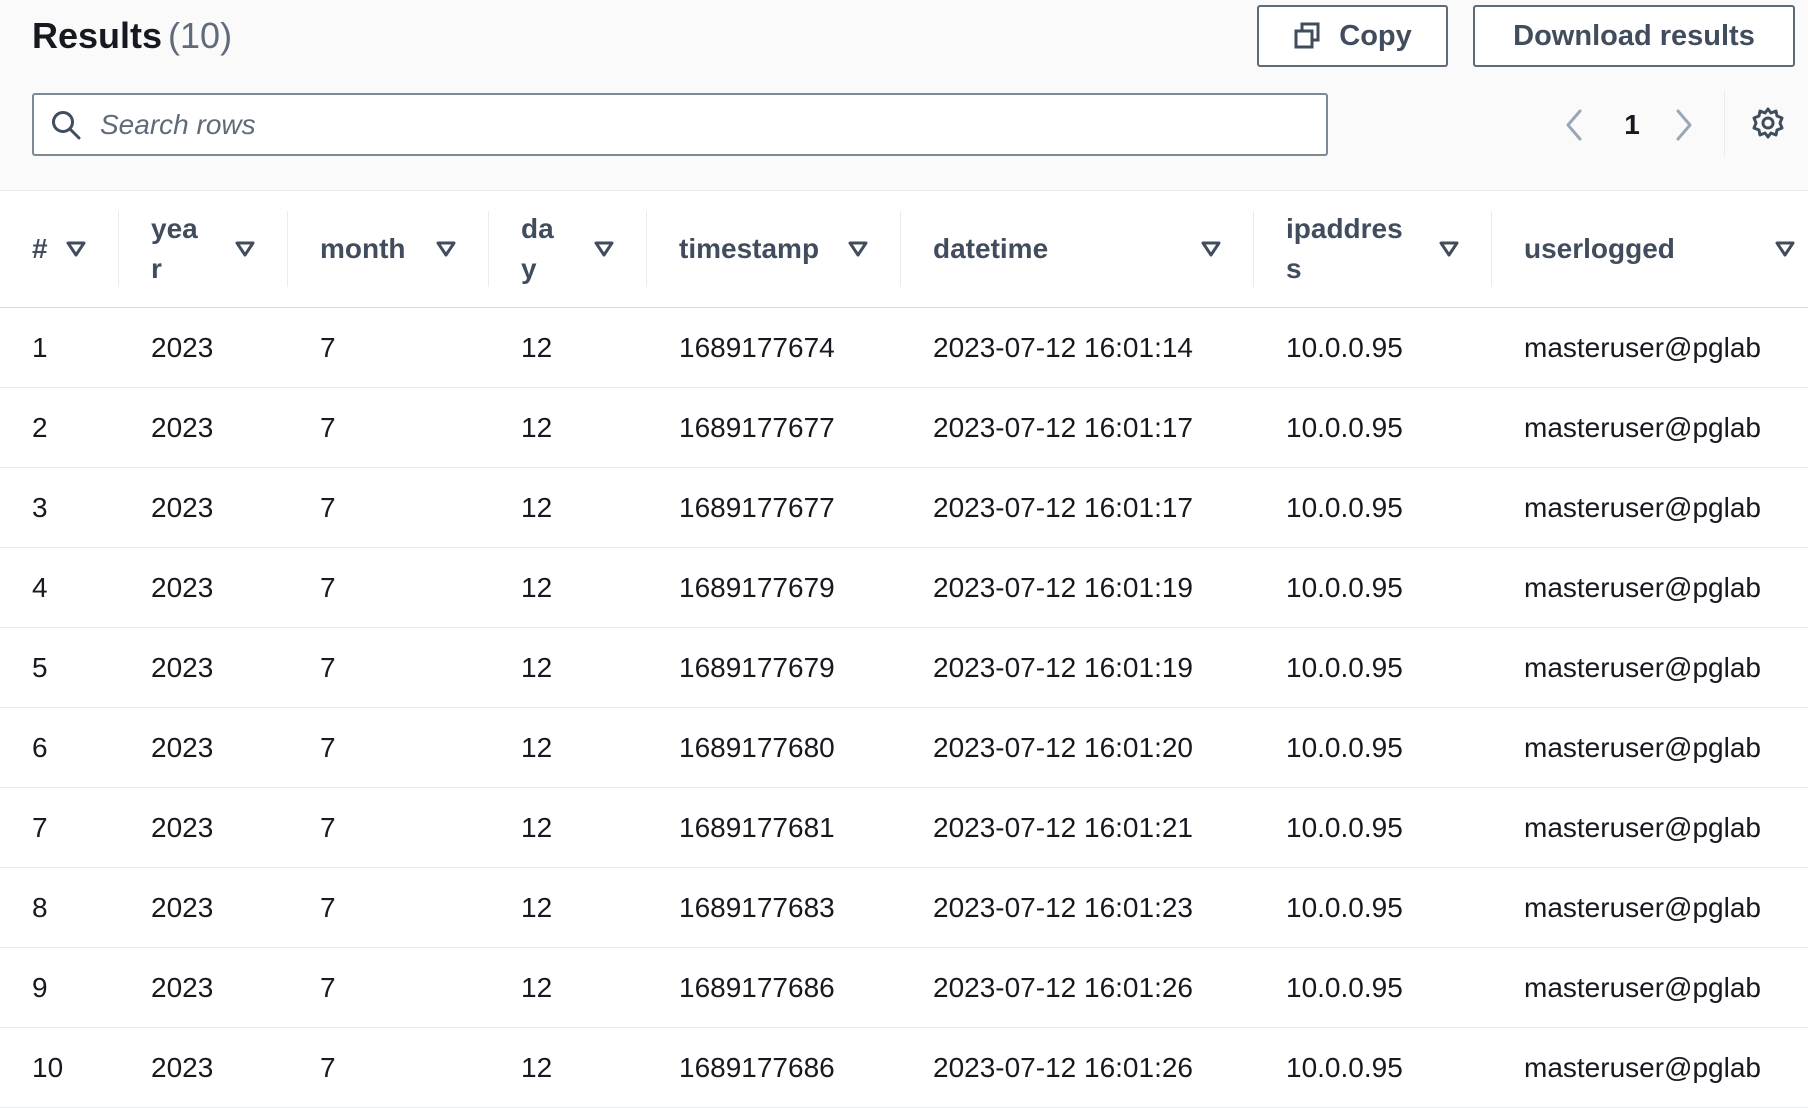 The width and height of the screenshot is (1808, 1108). Describe the element at coordinates (1344, 248) in the screenshot. I see `column-header-label: ipaddress` at that location.